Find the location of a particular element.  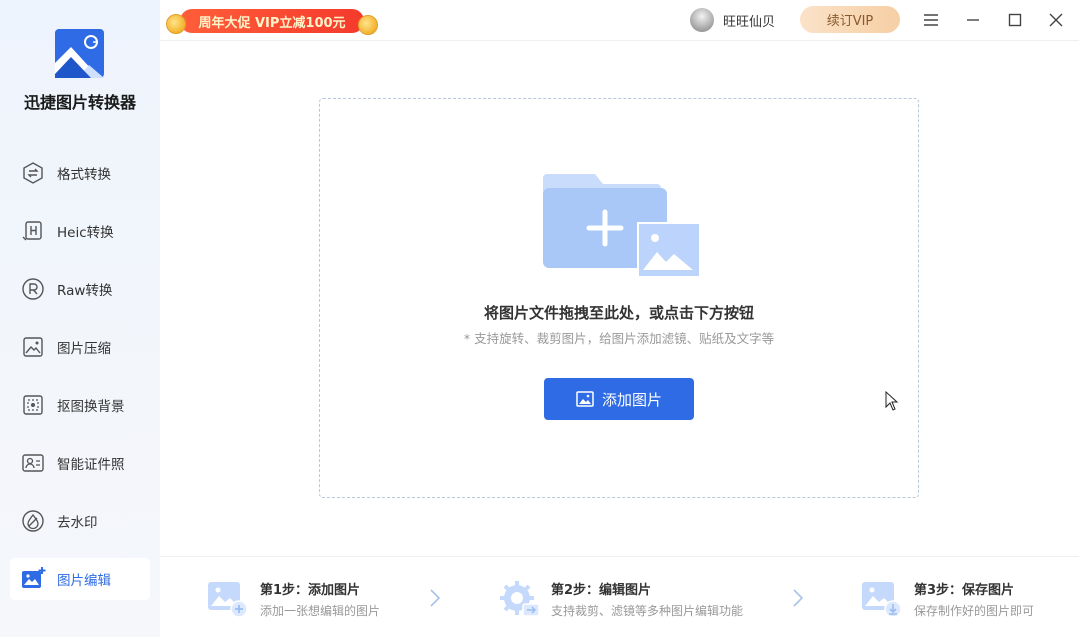

sidebar-item-raw: Raw转换 is located at coordinates (80, 289).